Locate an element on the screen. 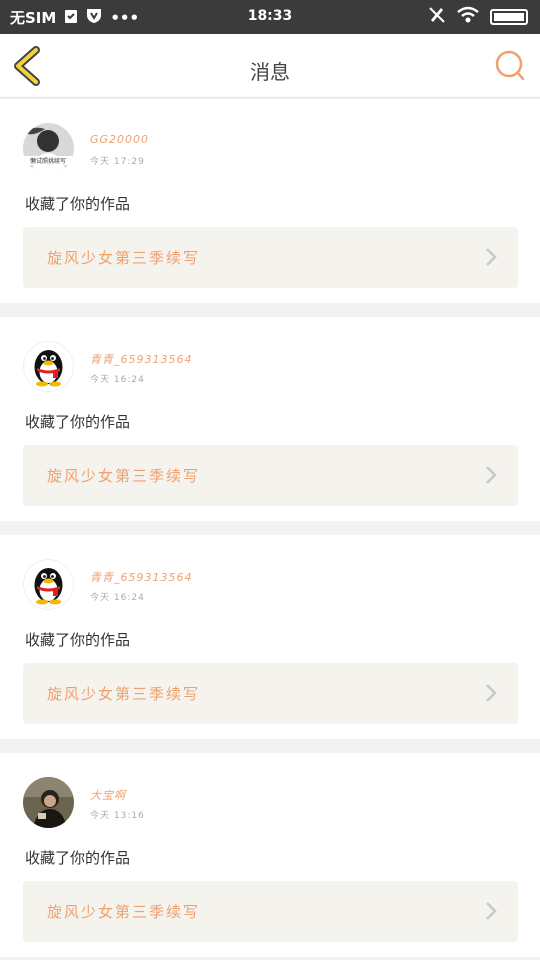 The height and width of the screenshot is (960, 540). search-button is located at coordinates (510, 66).